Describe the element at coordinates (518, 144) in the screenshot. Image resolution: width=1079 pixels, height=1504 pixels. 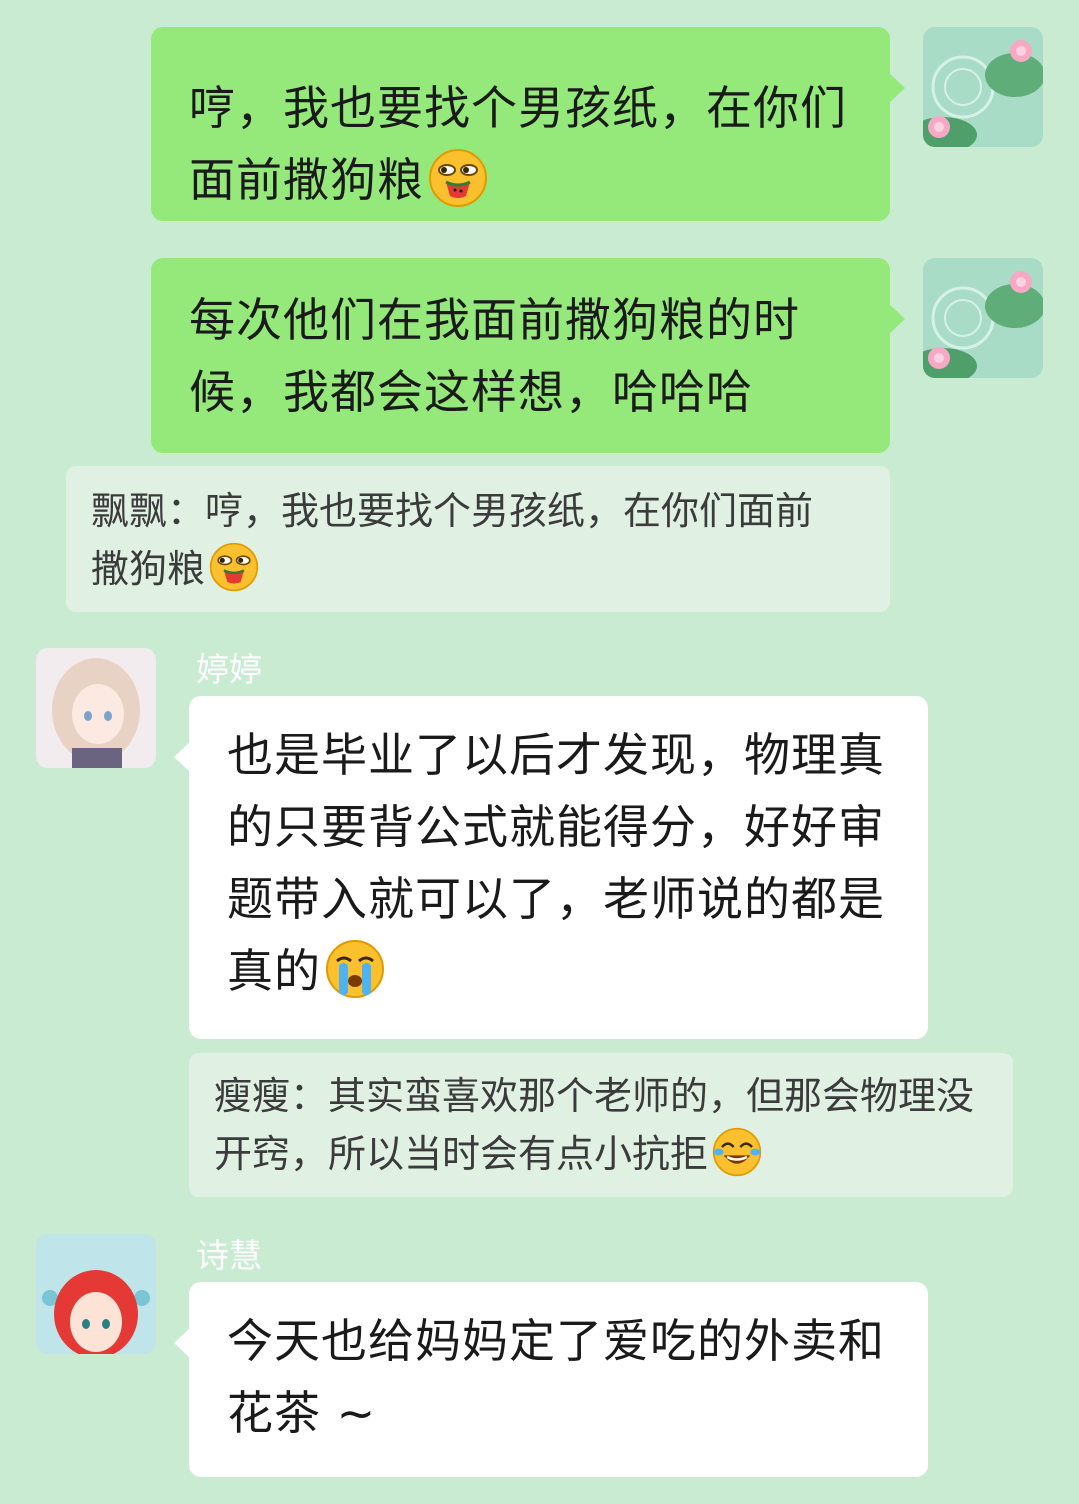
I see `message-text: 哼，我也要找个男孩纸，在你们面前撒狗粮` at that location.